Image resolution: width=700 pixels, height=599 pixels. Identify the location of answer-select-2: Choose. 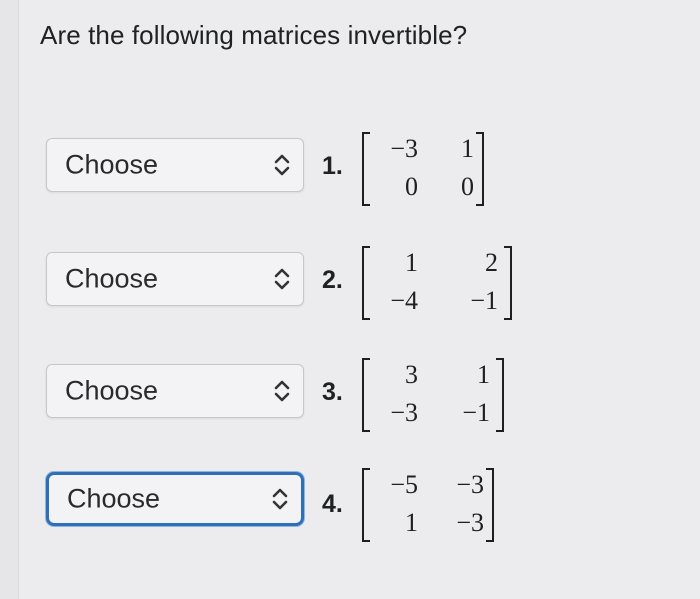
(175, 279).